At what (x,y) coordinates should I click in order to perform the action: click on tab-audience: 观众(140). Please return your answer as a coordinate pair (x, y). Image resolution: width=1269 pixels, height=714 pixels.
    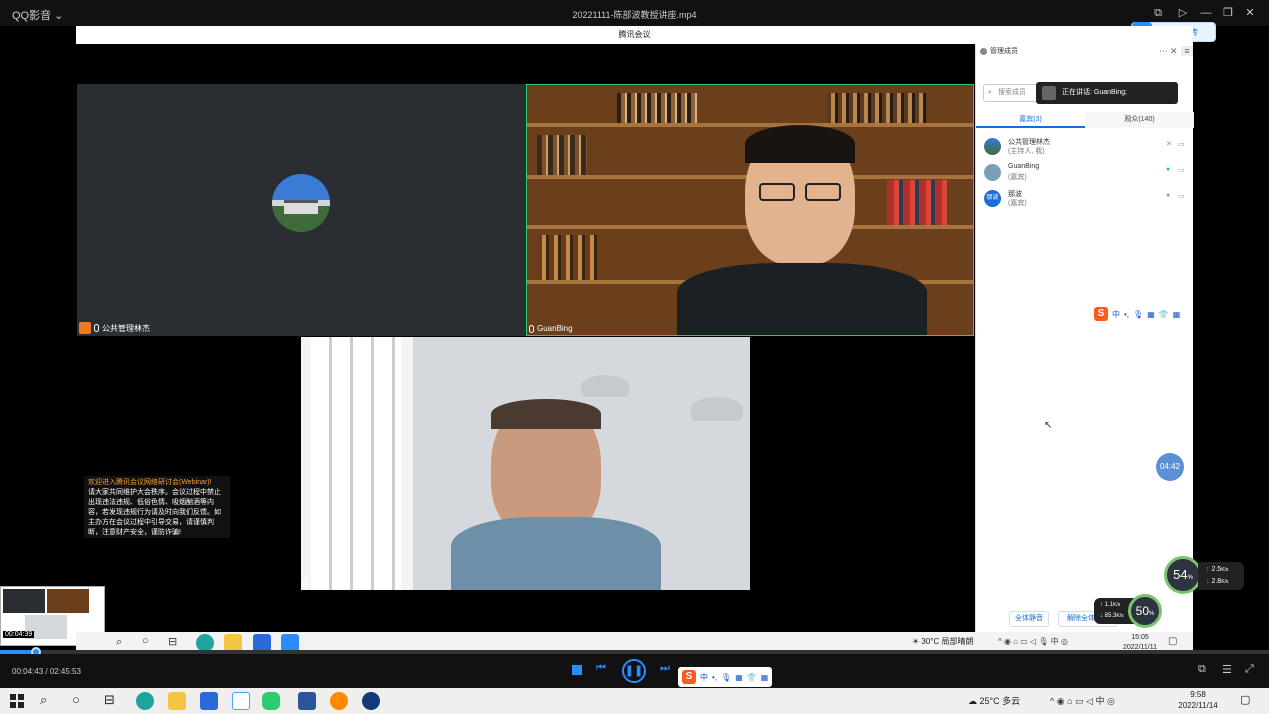
    Looking at the image, I should click on (1139, 120).